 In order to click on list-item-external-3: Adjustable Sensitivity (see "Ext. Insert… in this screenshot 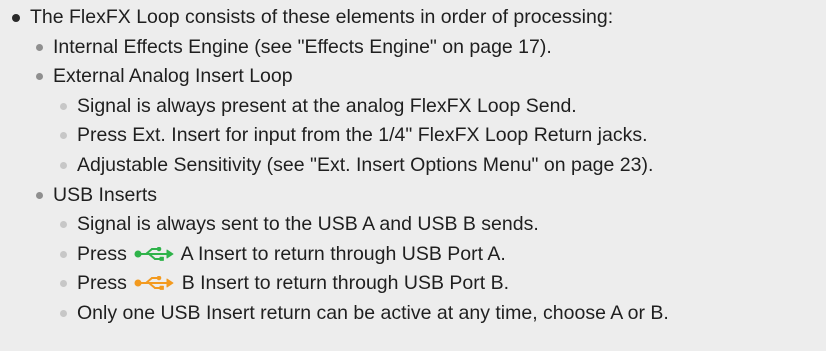, I will do `click(413, 166)`.